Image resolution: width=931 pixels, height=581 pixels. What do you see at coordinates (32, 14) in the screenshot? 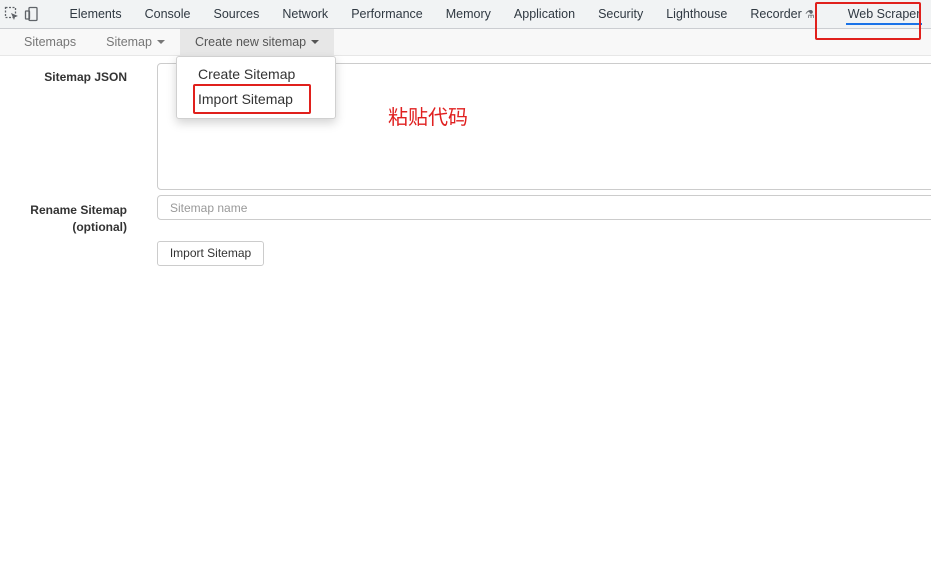
I see `device-toolbar-icon` at bounding box center [32, 14].